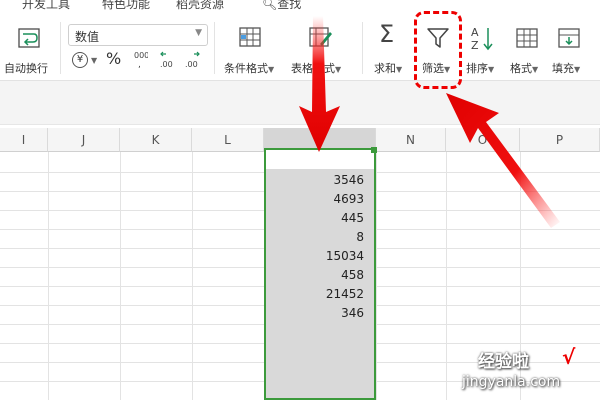 The image size is (600, 400). Describe the element at coordinates (320, 37) in the screenshot. I see `table-style-icon` at that location.